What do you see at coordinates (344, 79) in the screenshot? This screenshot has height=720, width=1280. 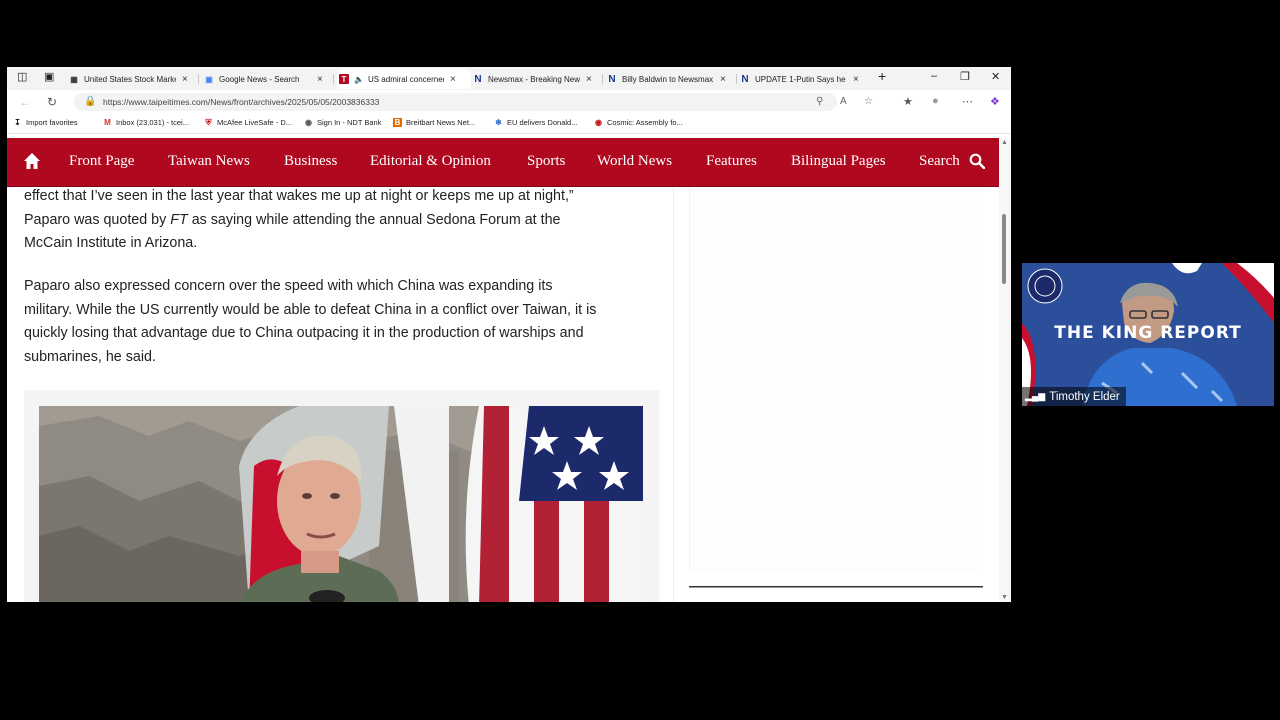 I see `taipei-times-icon: T` at bounding box center [344, 79].